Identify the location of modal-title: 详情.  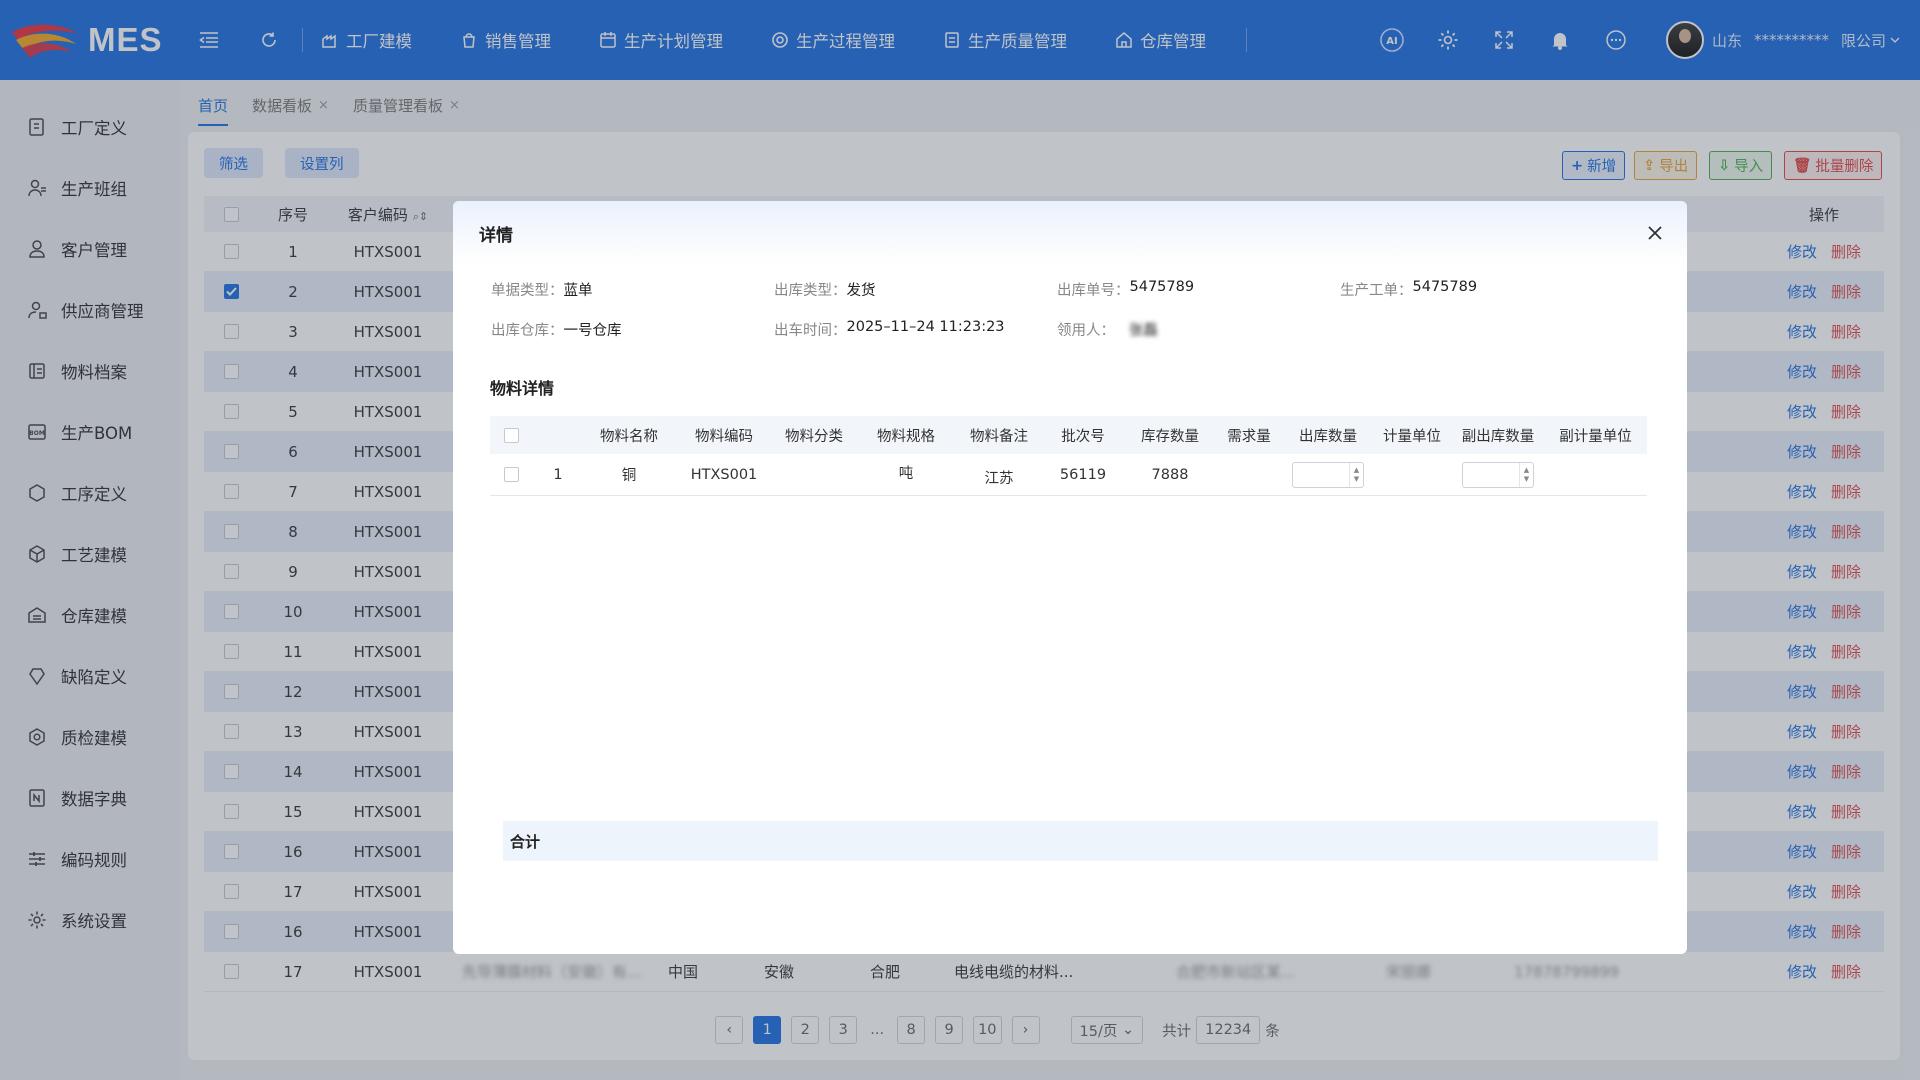
(1070, 233).